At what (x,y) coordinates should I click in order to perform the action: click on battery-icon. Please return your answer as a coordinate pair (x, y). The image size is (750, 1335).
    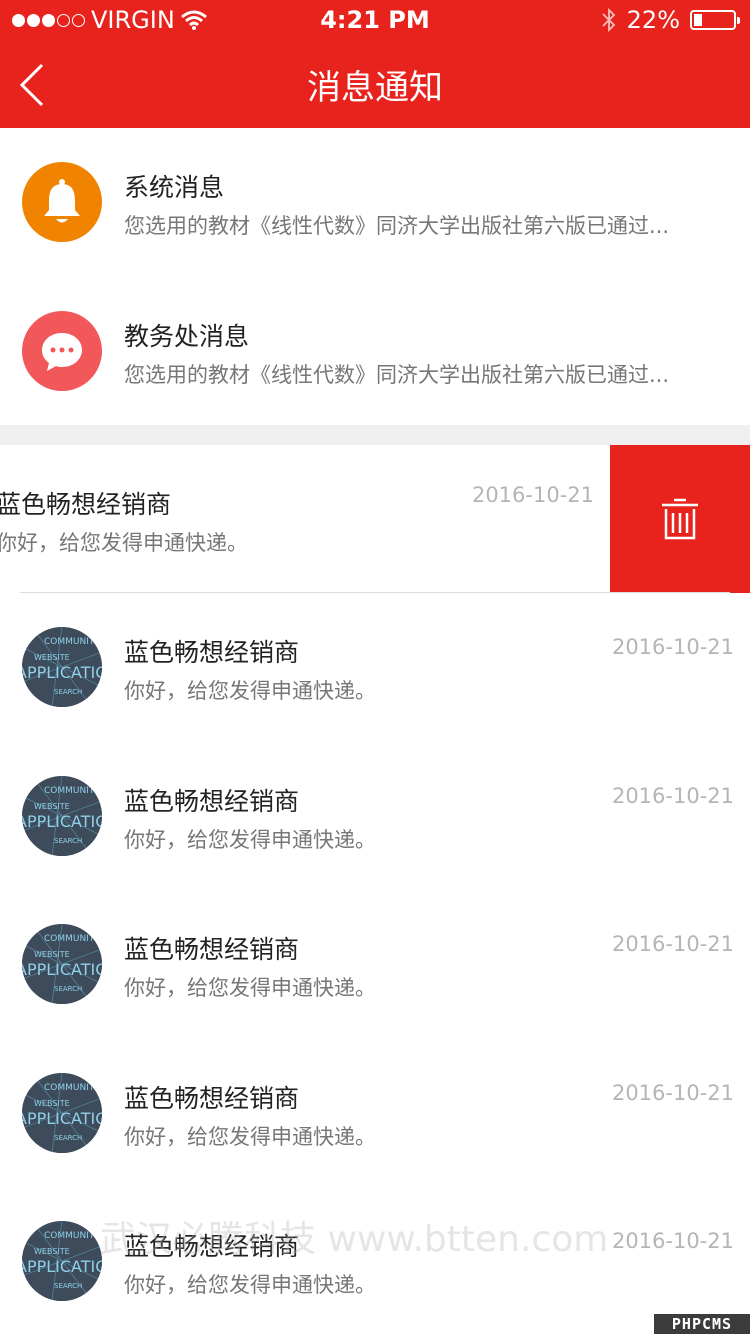
    Looking at the image, I should click on (715, 20).